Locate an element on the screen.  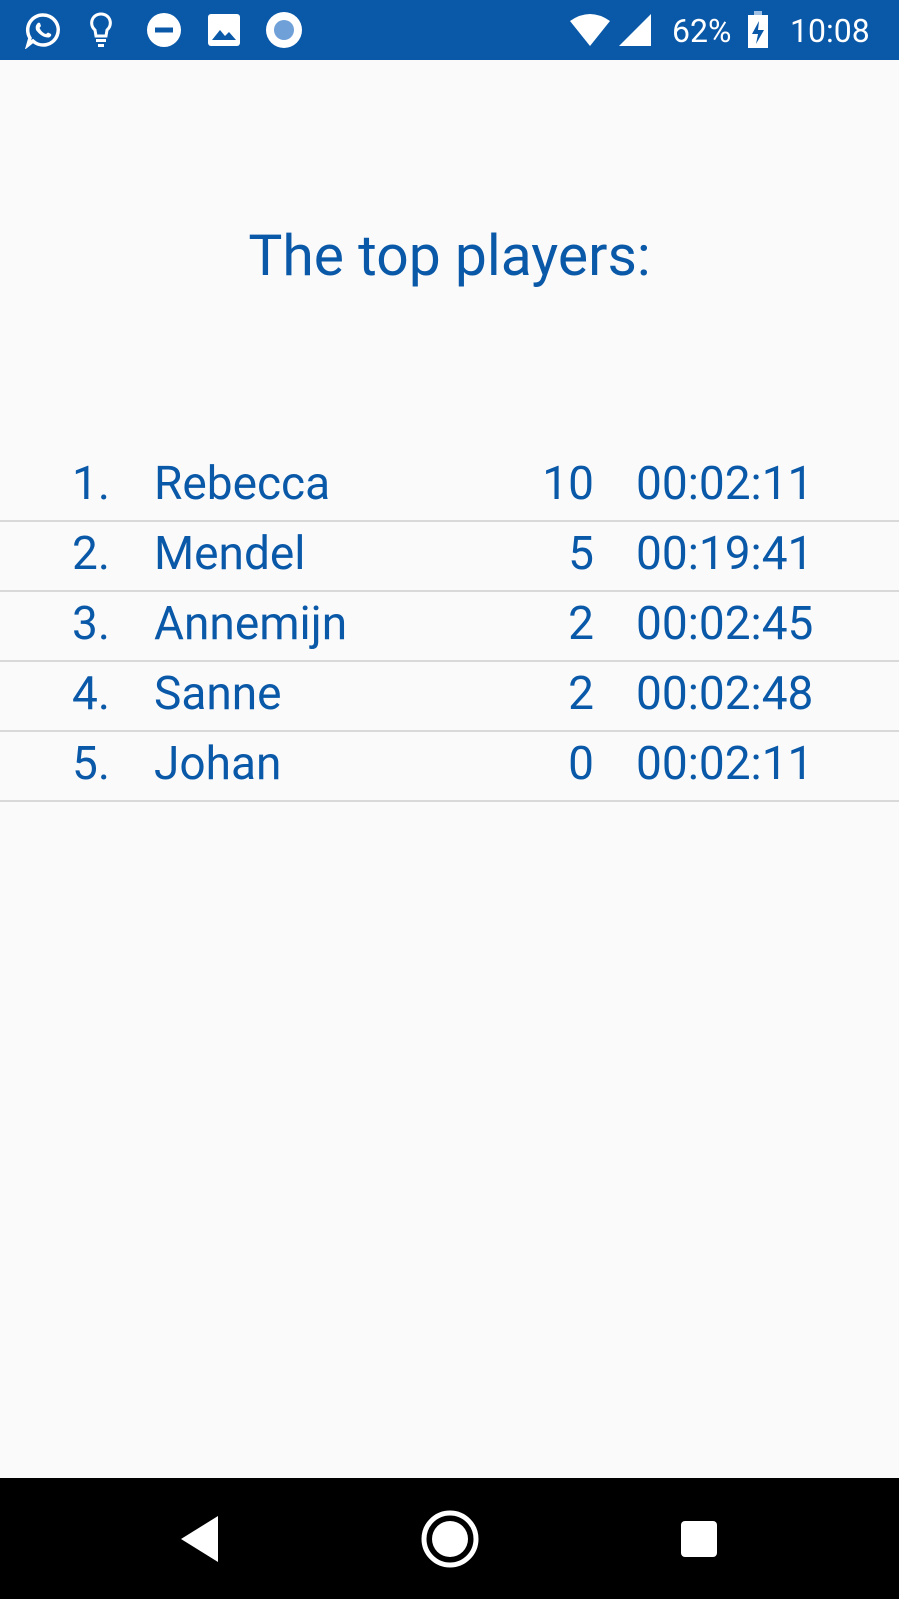
rank-number: 4. is located at coordinates (91, 694).